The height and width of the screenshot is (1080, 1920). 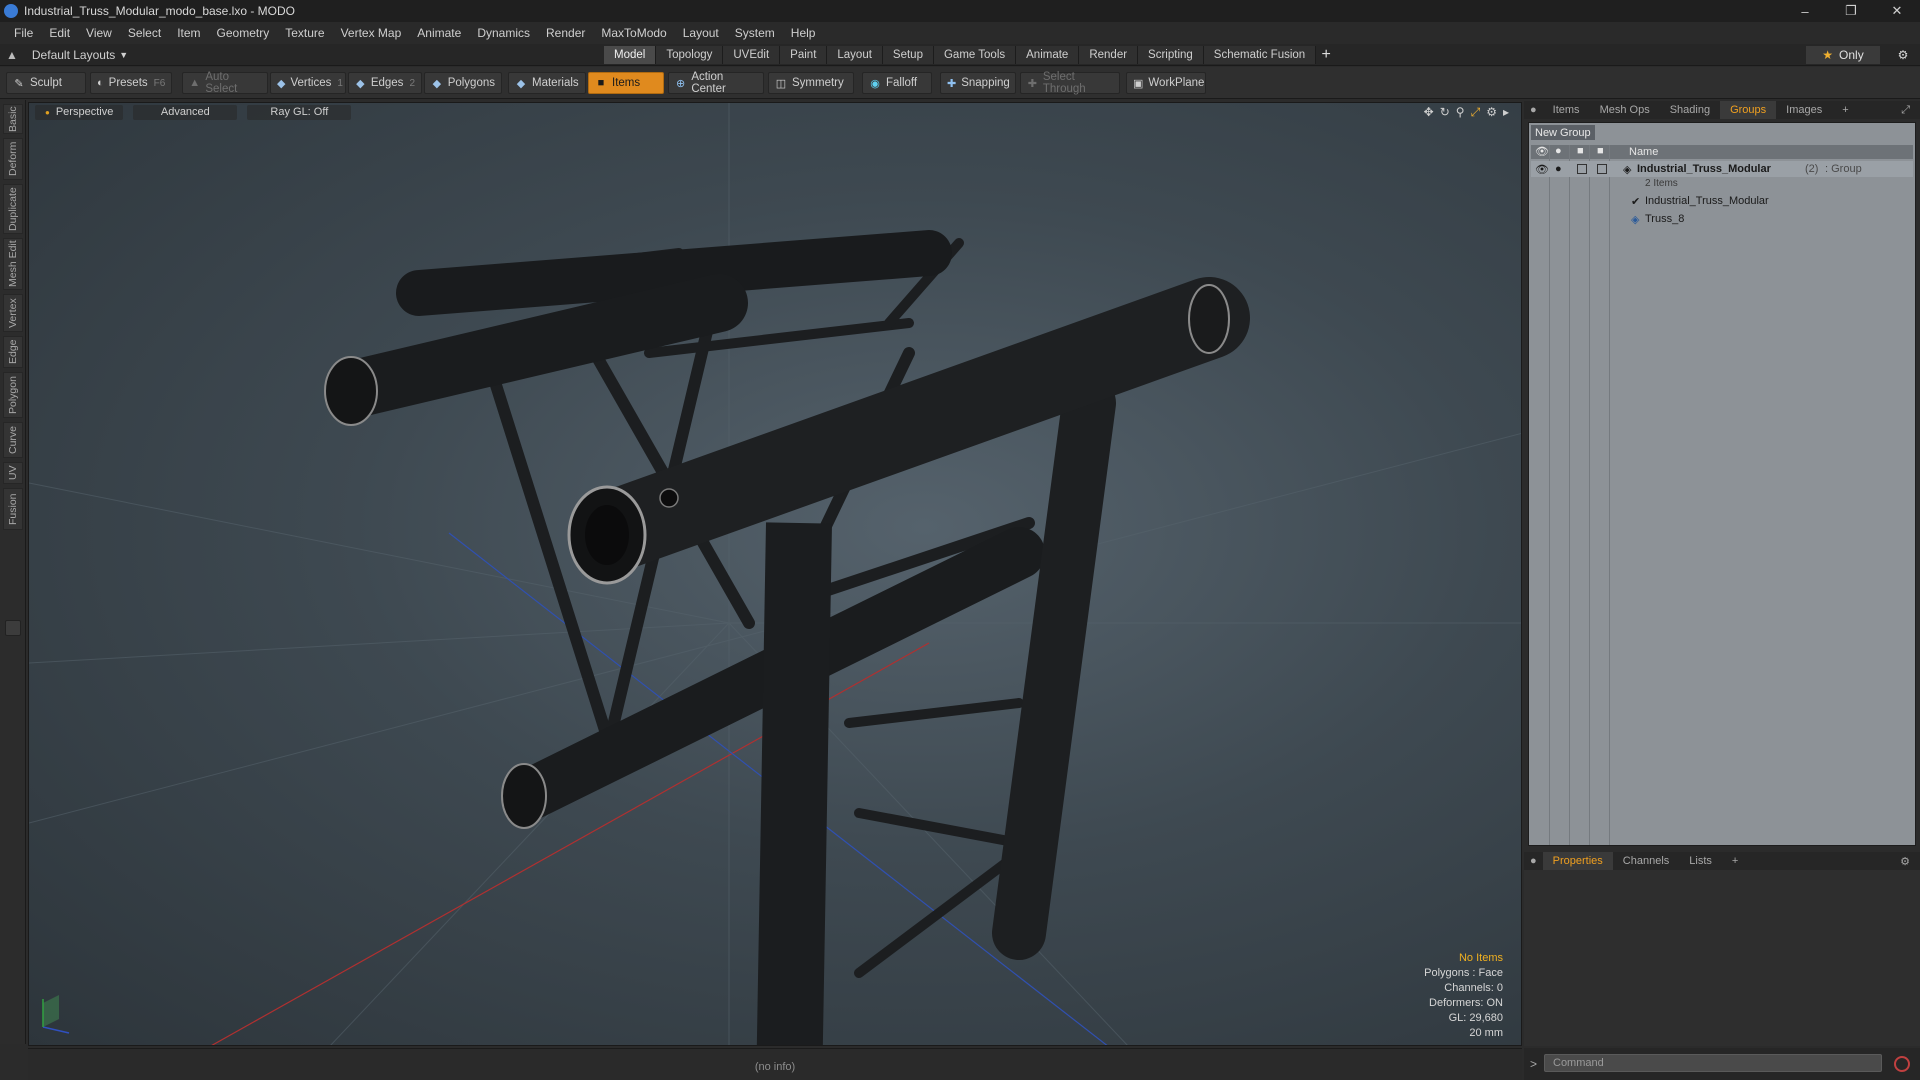 I want to click on tab-mesh-ops: Mesh Ops, so click(x=1625, y=110).